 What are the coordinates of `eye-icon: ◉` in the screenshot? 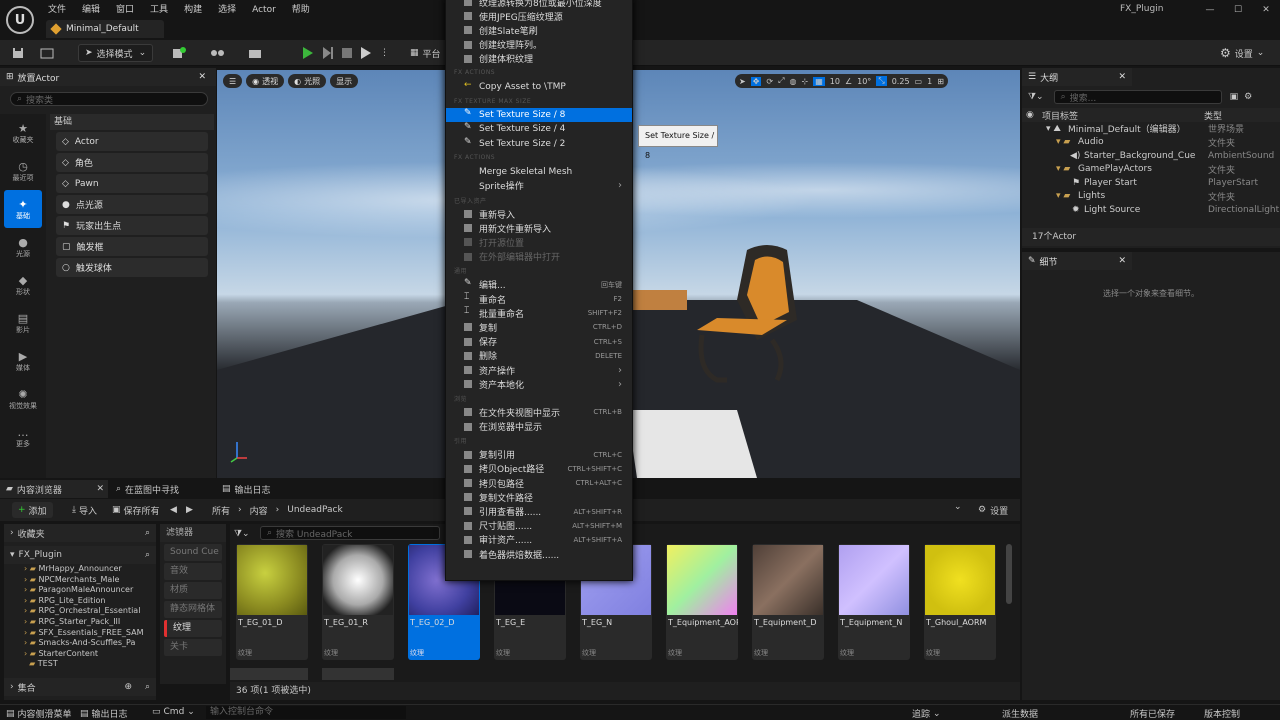 It's located at (1030, 115).